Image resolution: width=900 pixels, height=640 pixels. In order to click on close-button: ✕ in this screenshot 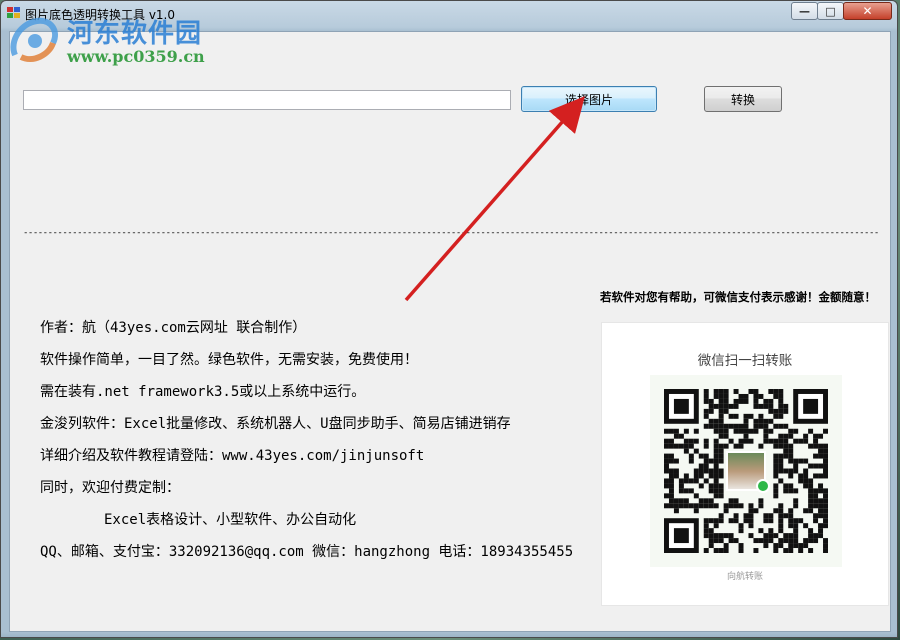, I will do `click(867, 11)`.